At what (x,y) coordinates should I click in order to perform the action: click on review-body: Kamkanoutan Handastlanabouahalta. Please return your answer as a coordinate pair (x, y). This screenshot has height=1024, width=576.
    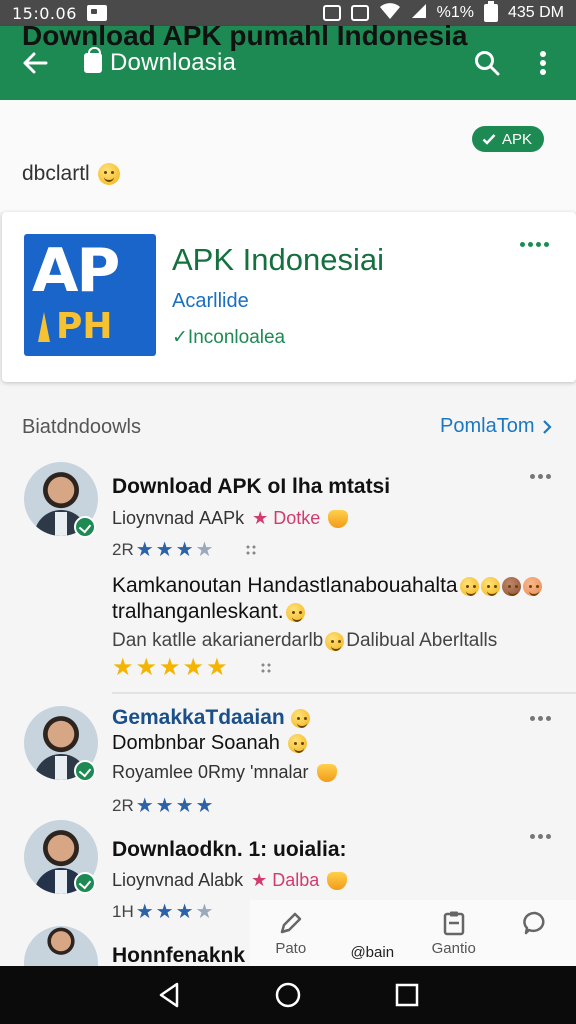
    Looking at the image, I should click on (327, 586).